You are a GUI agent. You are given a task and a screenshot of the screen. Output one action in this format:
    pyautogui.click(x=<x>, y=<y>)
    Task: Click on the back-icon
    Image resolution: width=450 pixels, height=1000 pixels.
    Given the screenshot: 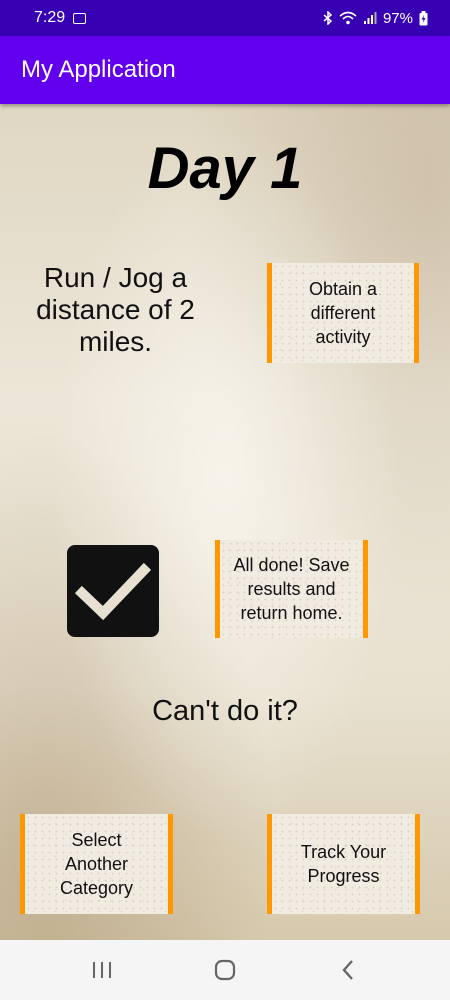 What is the action you would take?
    pyautogui.click(x=348, y=970)
    